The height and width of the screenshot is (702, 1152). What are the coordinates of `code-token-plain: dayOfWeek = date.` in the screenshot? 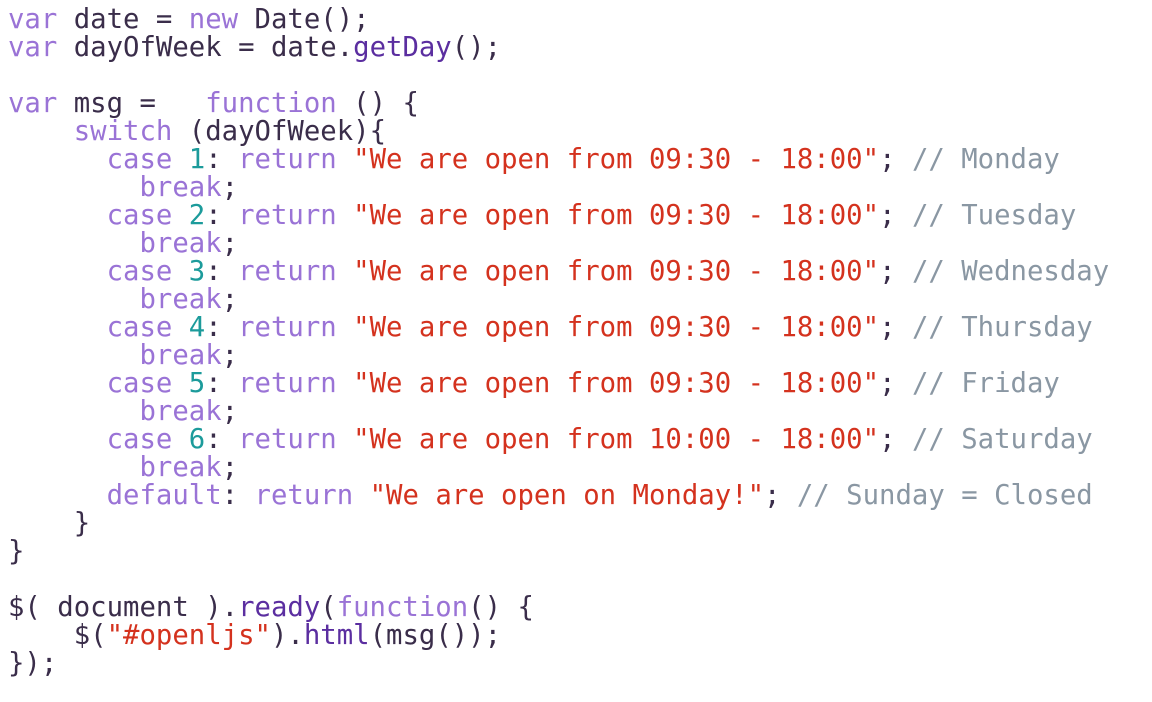 It's located at (205, 47).